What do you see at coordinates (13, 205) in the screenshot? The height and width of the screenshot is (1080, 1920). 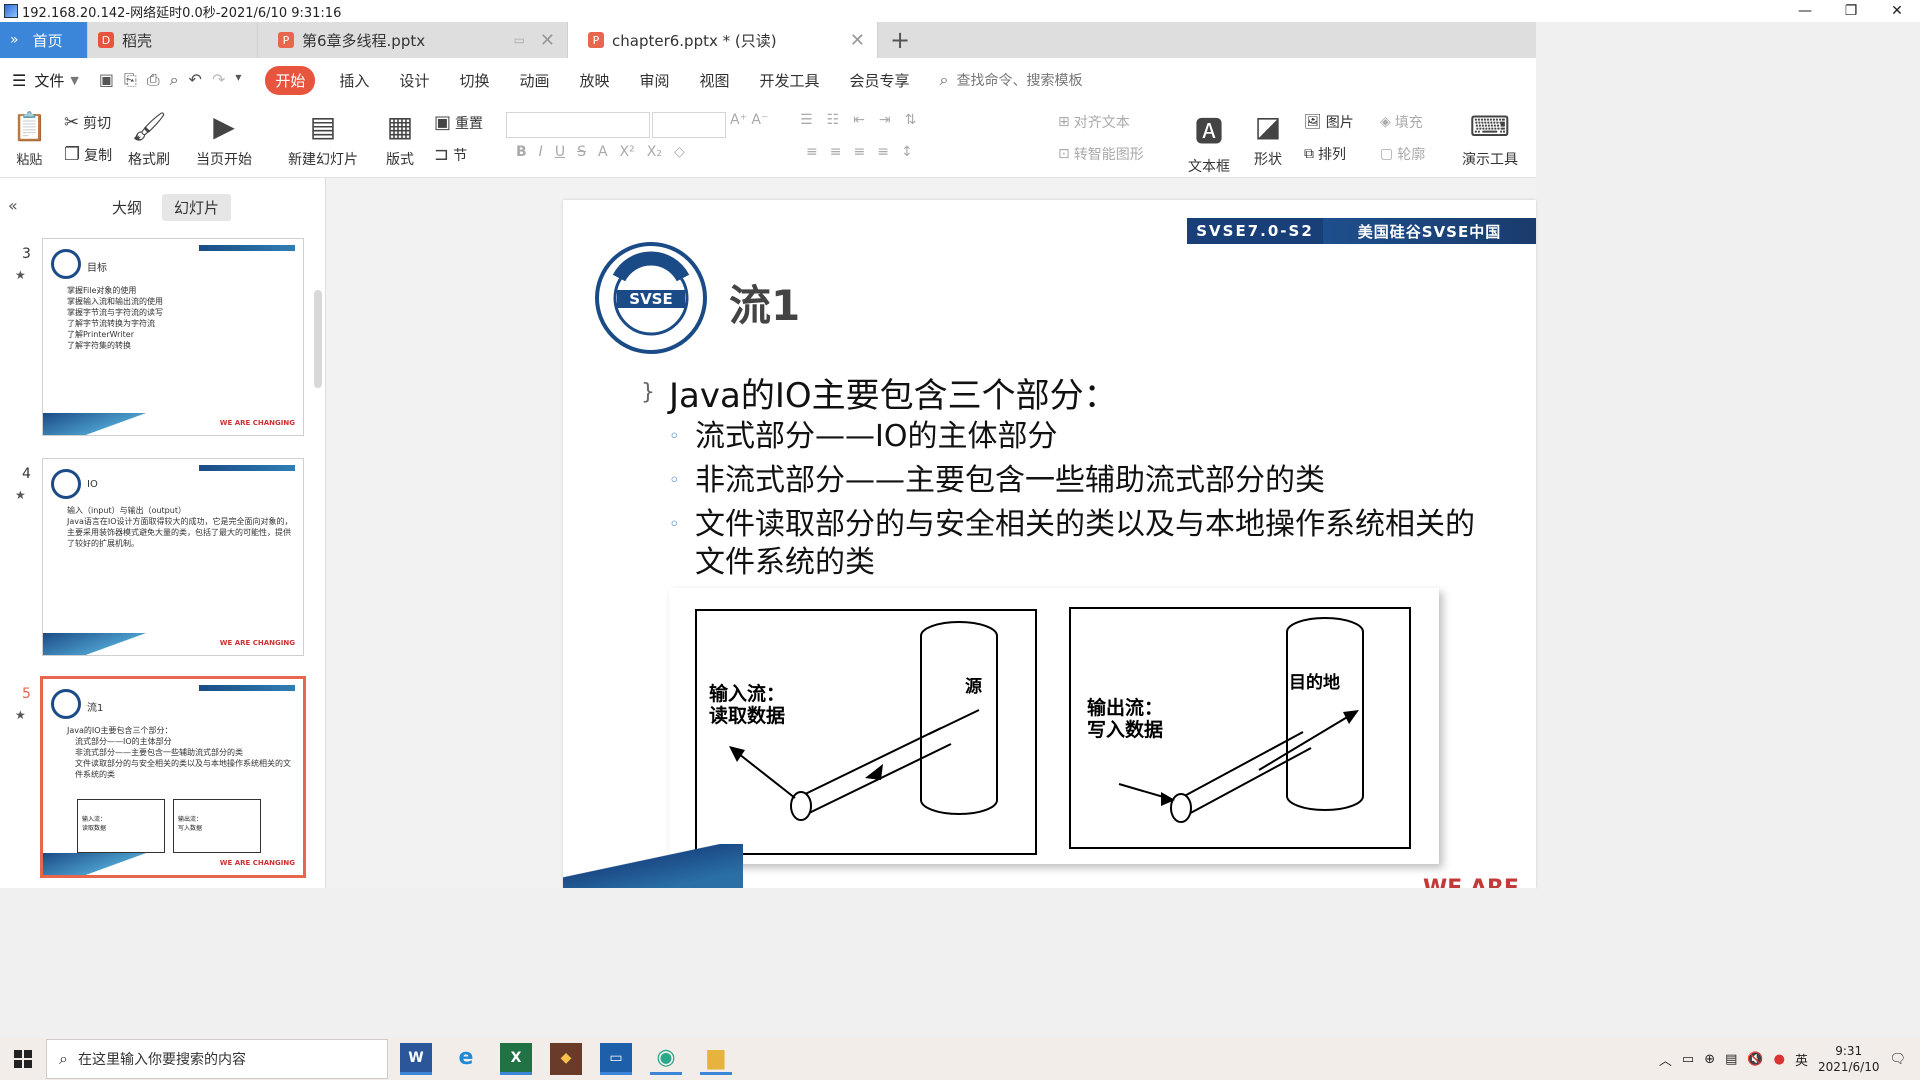 I see `collapse-pane-icon: «` at bounding box center [13, 205].